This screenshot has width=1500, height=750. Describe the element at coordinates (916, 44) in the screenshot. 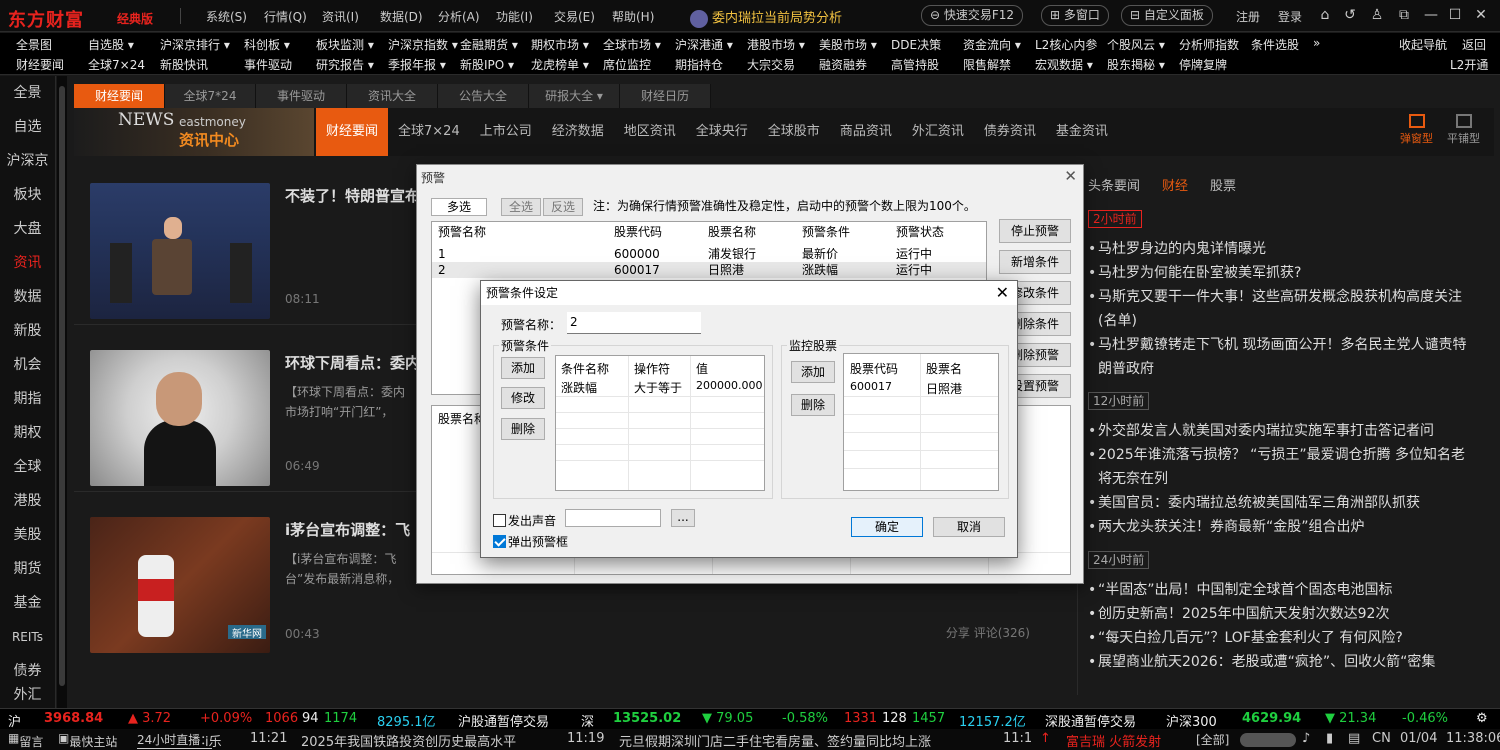

I see `nav-item: DDE决策` at that location.